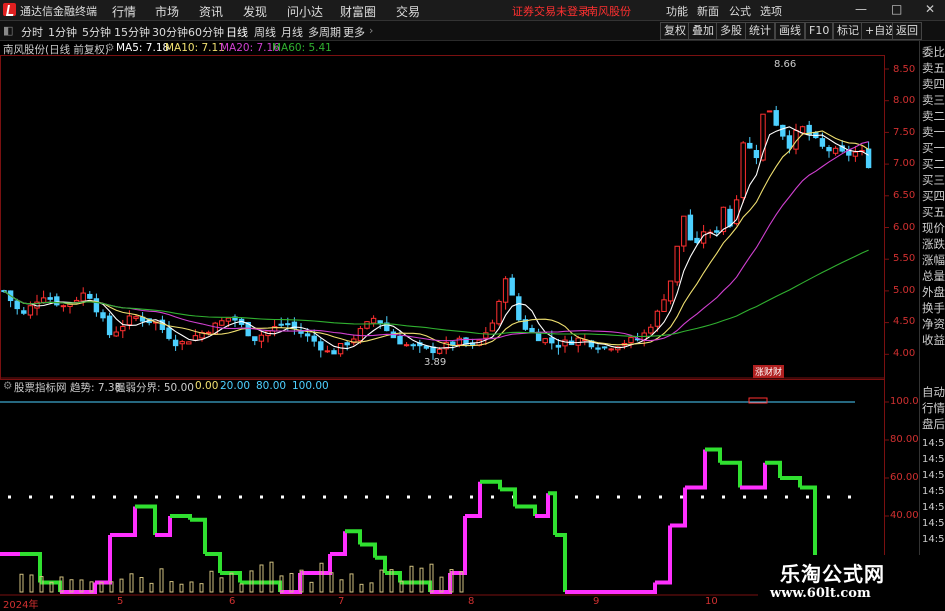 The height and width of the screenshot is (611, 945). Describe the element at coordinates (740, 11) in the screenshot. I see `menu-gongshi: 公式` at that location.